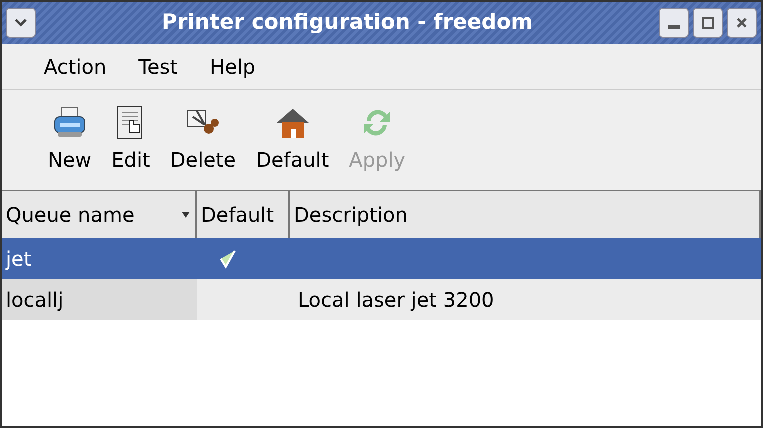 Image resolution: width=763 pixels, height=428 pixels. What do you see at coordinates (19, 259) in the screenshot?
I see `table-cell-text: jet` at bounding box center [19, 259].